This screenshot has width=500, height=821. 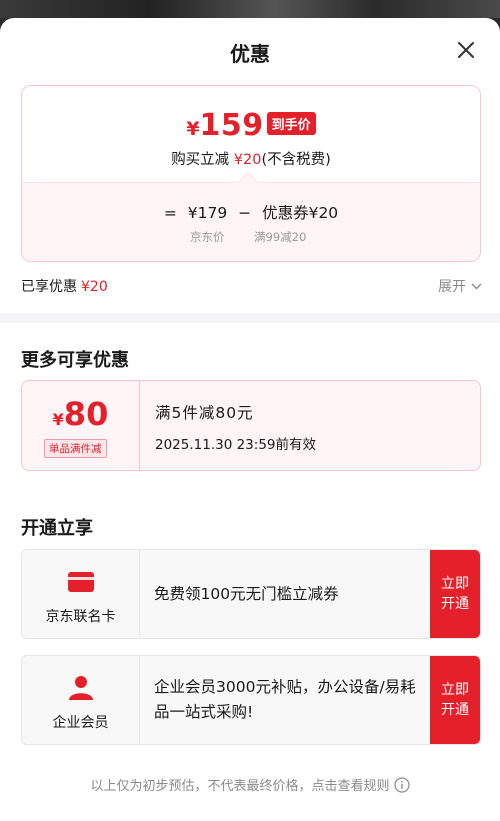 I want to click on enterprise-member-offer: 企业会员 企业会员3000元补贴，办公设备/易耗品一站式采购! 立即开通, so click(x=251, y=700).